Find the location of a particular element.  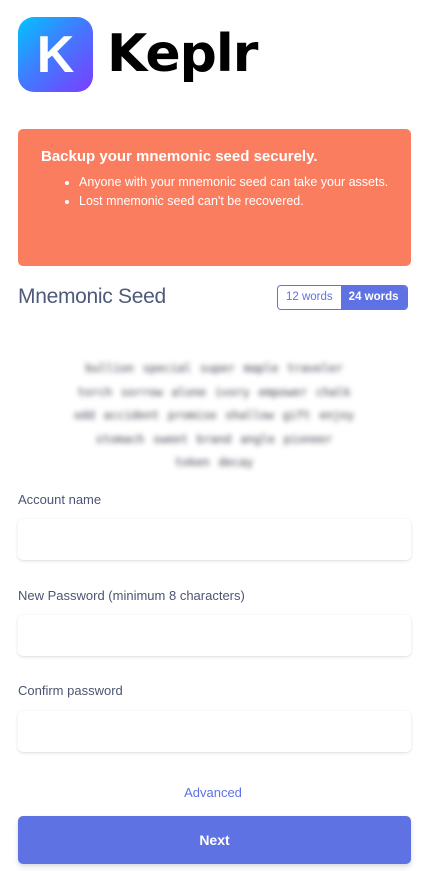

seed-line: stomach sweet brand angle pioneer is located at coordinates (214, 438).